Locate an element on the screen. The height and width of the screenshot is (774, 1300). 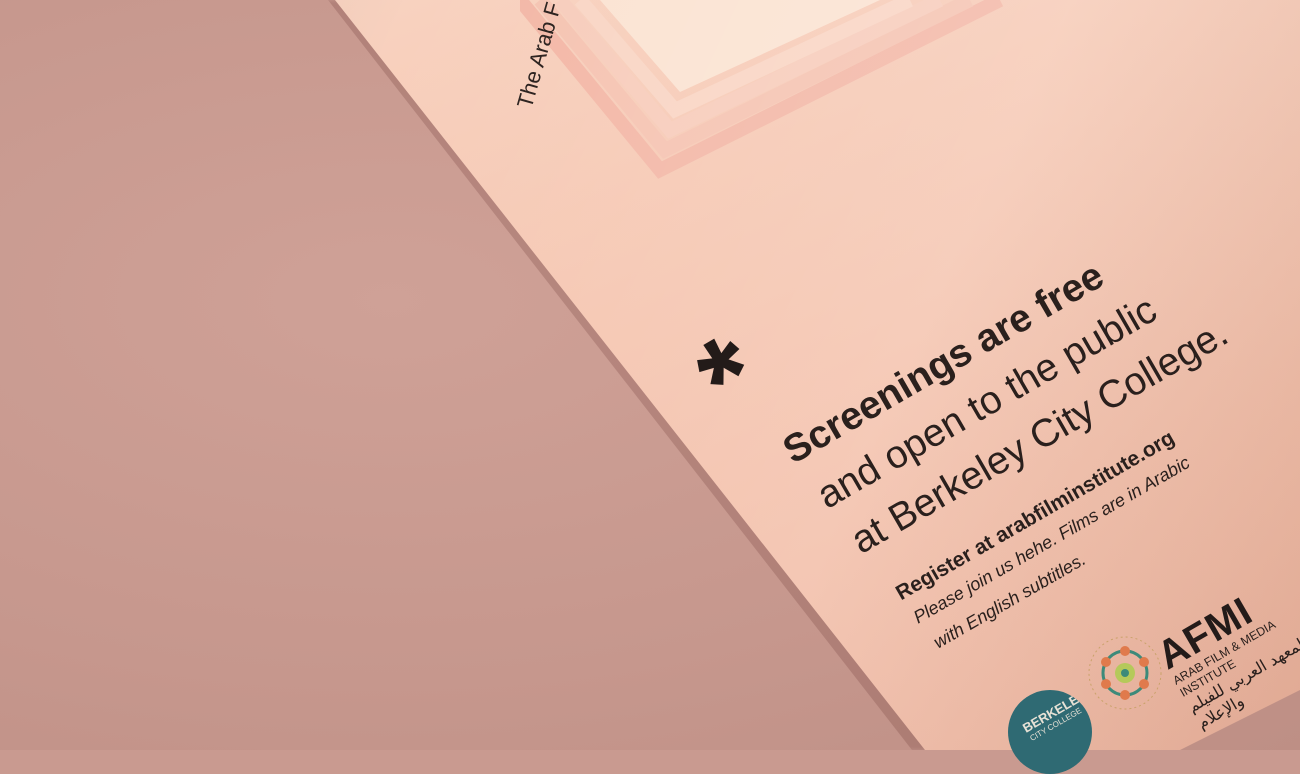
college-badge-text: BERKELEY CITY COLLEGE is located at coordinates (1052, 718).